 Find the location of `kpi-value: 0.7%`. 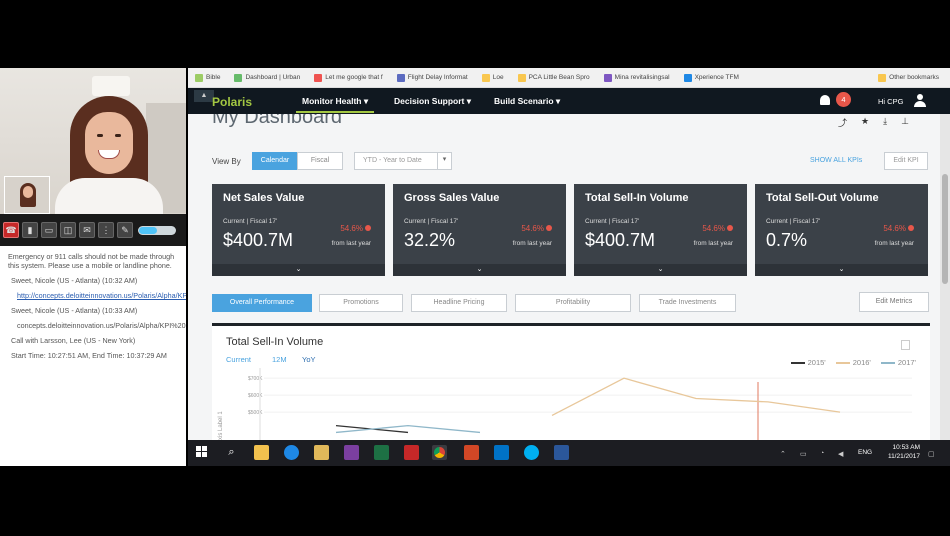

kpi-value: 0.7% is located at coordinates (787, 240).